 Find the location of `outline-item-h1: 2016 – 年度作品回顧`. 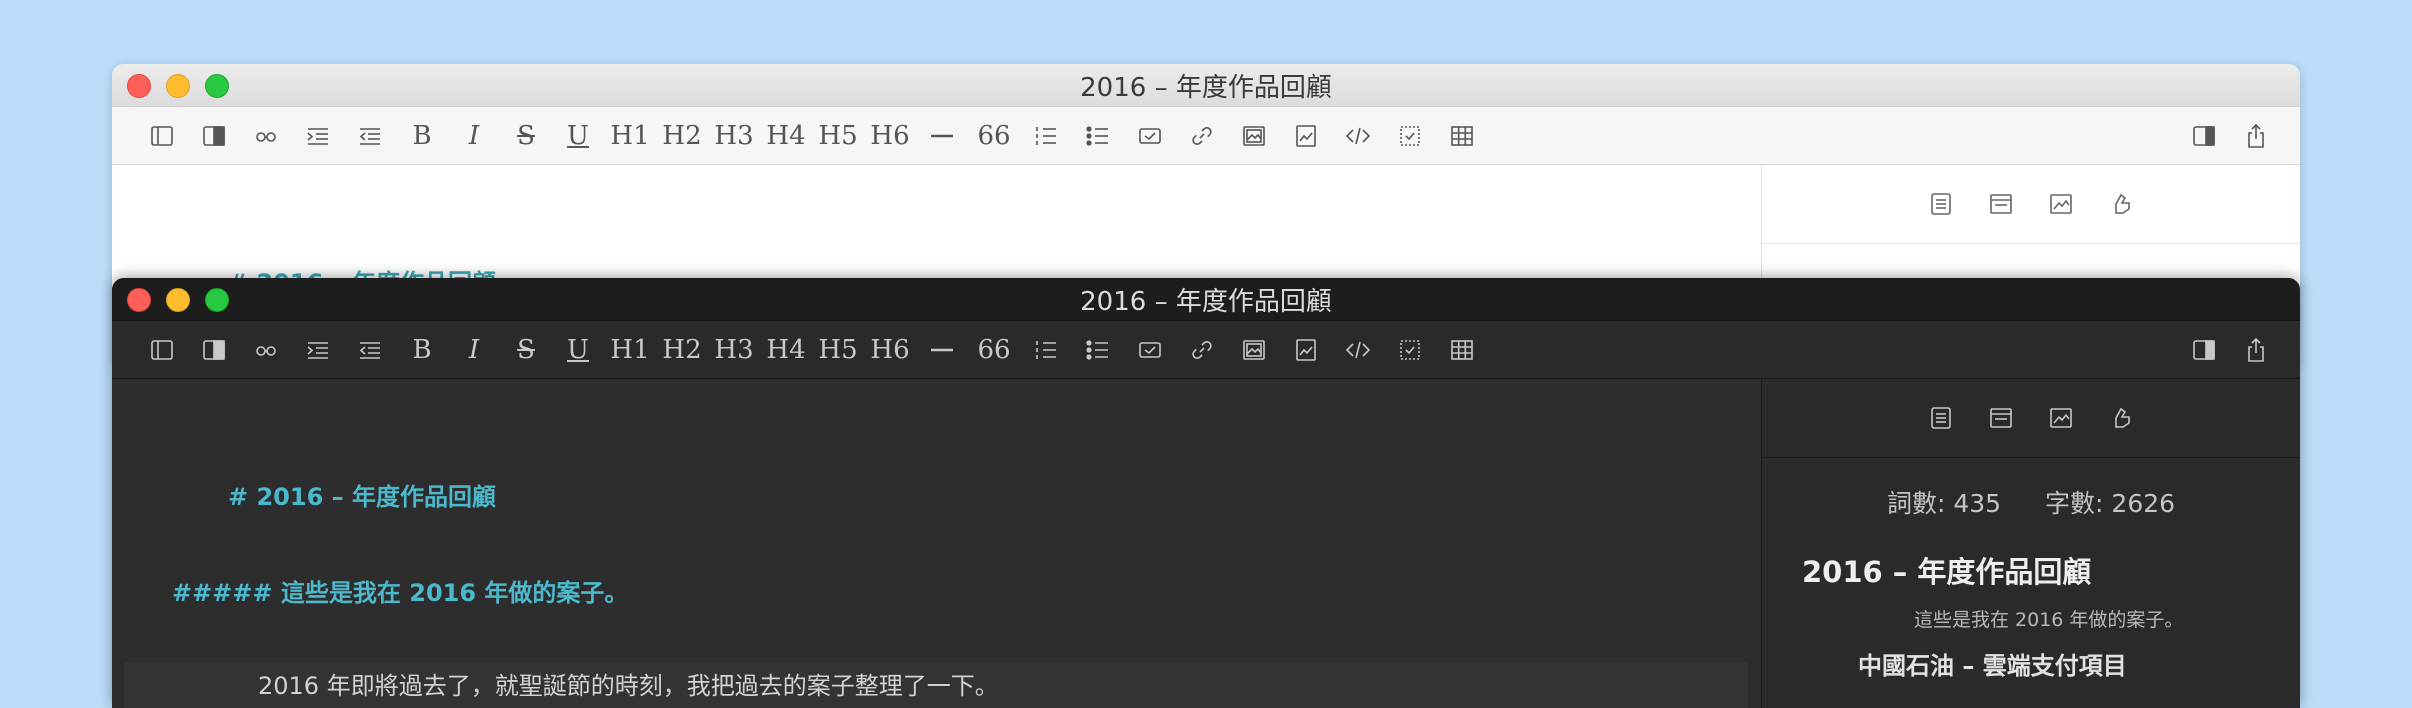

outline-item-h1: 2016 – 年度作品回顧 is located at coordinates (2041, 570).